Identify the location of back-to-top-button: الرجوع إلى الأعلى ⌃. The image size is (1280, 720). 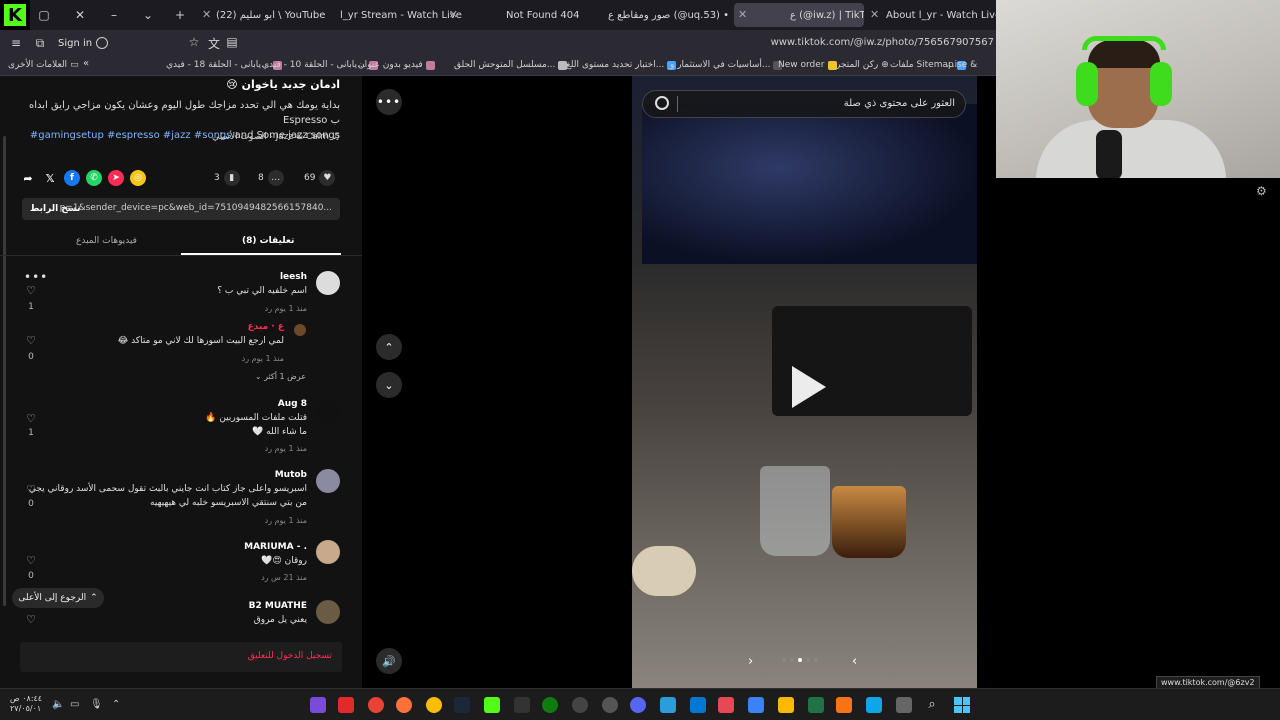
(58, 598).